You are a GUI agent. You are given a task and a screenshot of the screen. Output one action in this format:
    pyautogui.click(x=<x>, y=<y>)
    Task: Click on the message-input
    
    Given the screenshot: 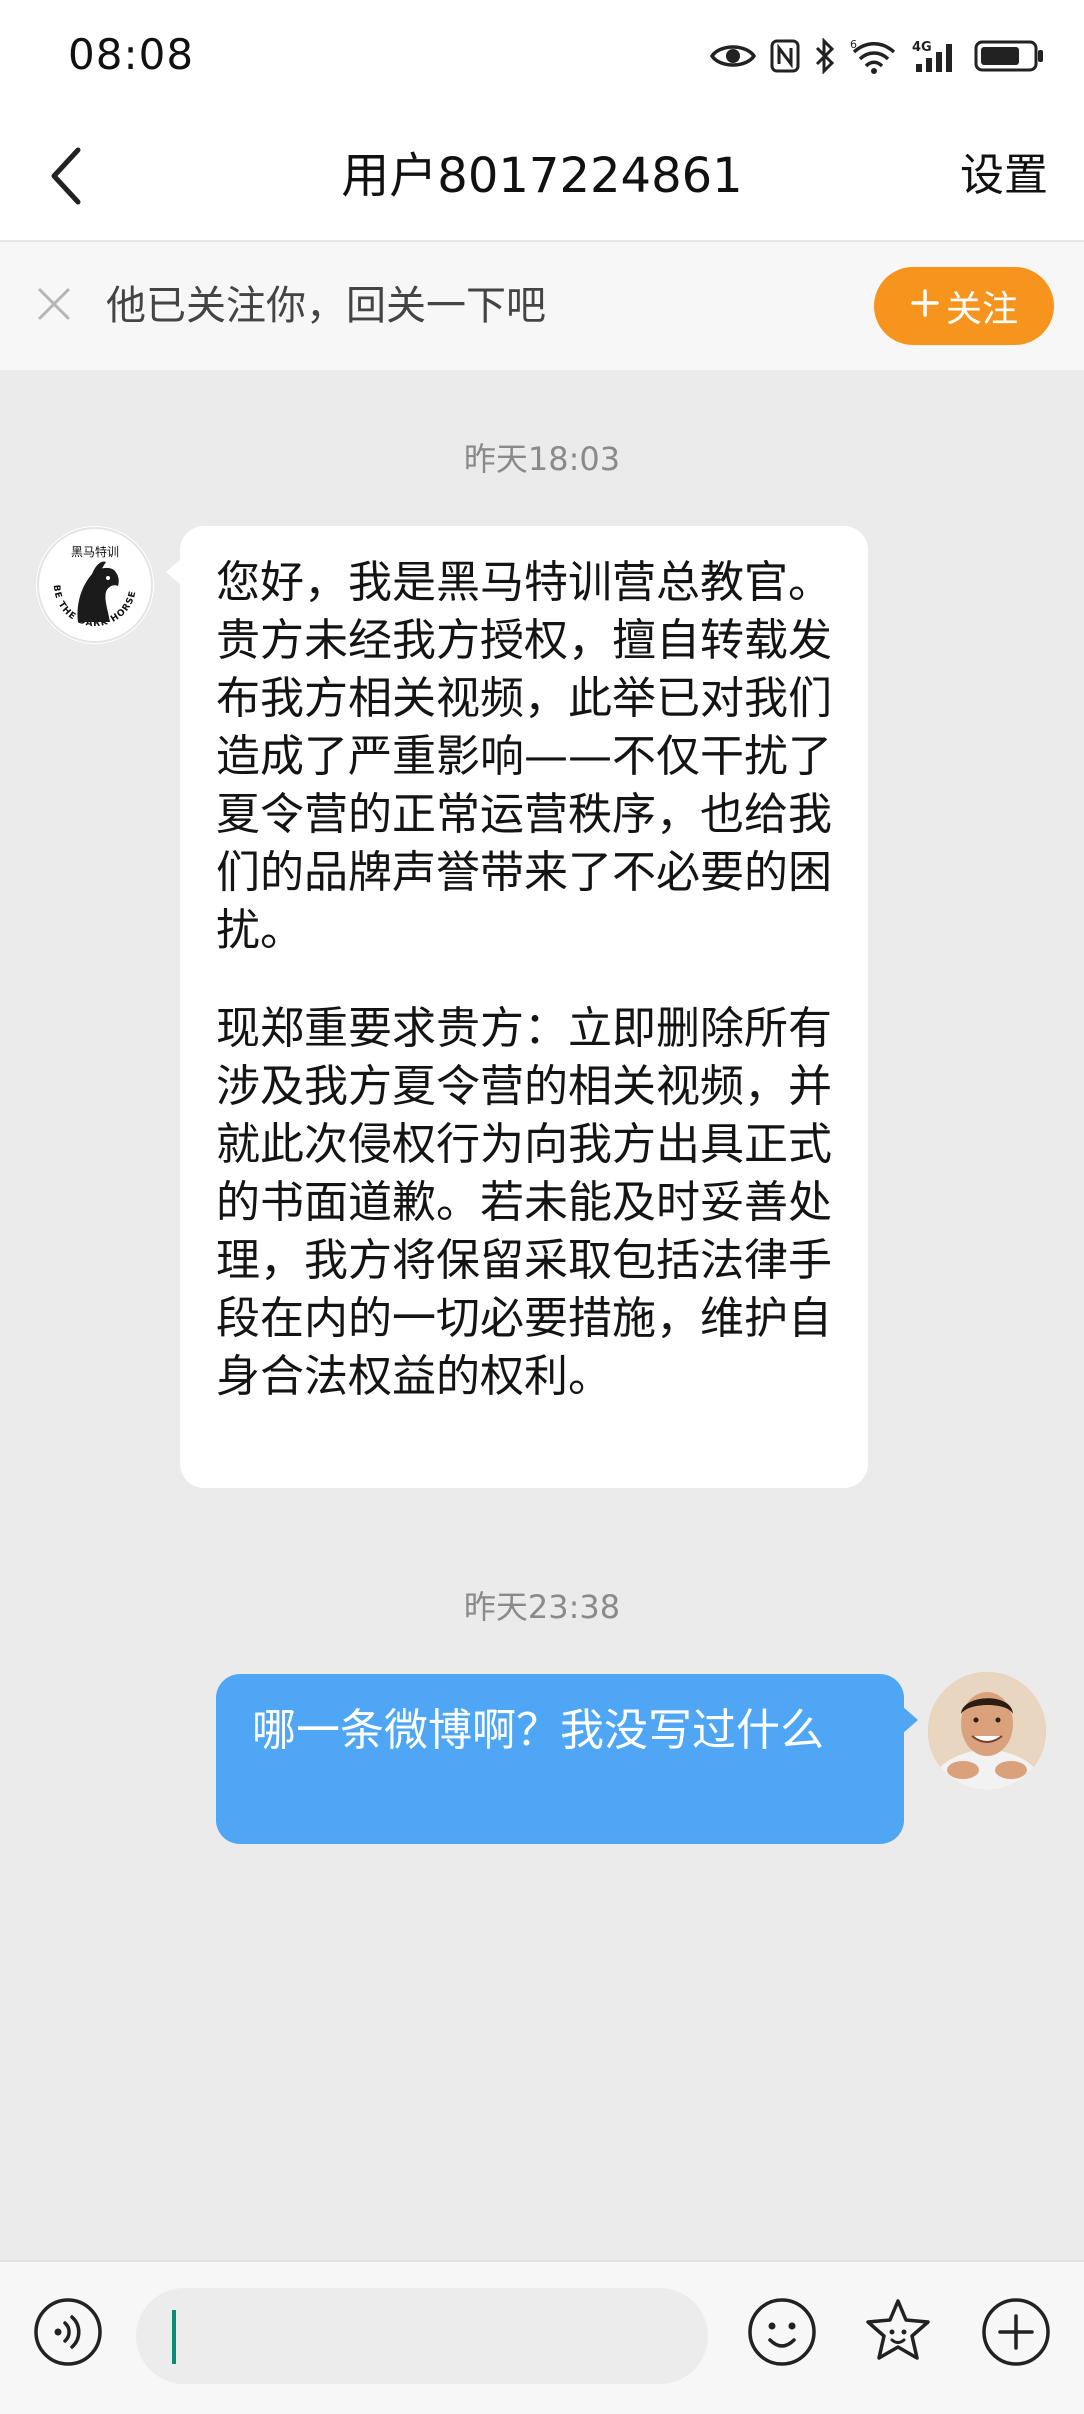 What is the action you would take?
    pyautogui.click(x=422, y=2336)
    